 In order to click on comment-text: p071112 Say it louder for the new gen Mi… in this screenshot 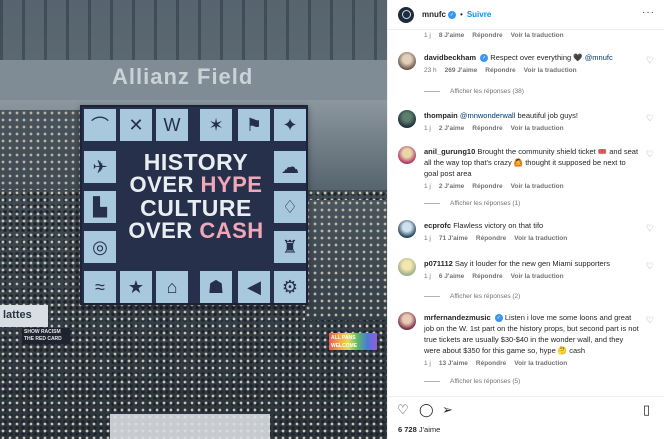, I will do `click(532, 263)`.